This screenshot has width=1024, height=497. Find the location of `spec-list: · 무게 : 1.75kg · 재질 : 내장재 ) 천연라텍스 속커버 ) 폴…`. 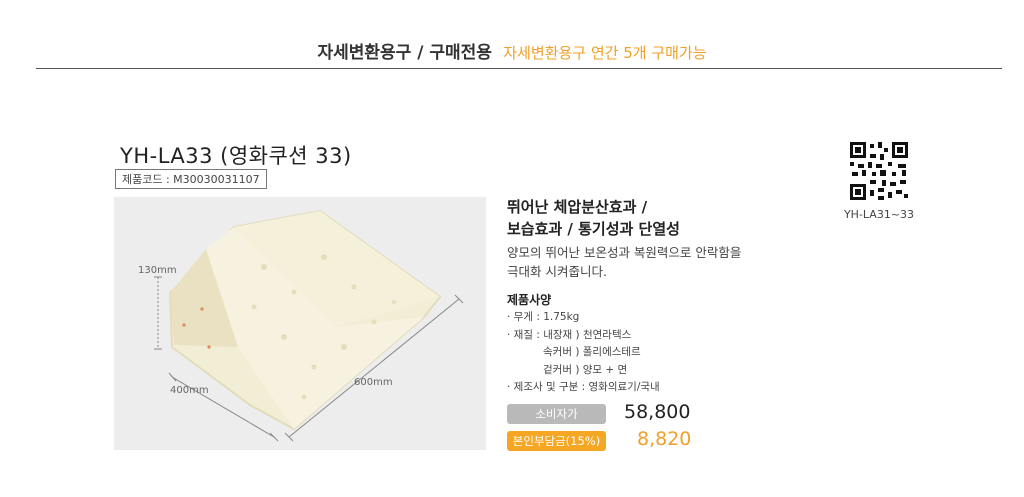

spec-list: · 무게 : 1.75kg · 재질 : 내장재 ) 천연라텍스 속커버 ) 폴… is located at coordinates (583, 353).